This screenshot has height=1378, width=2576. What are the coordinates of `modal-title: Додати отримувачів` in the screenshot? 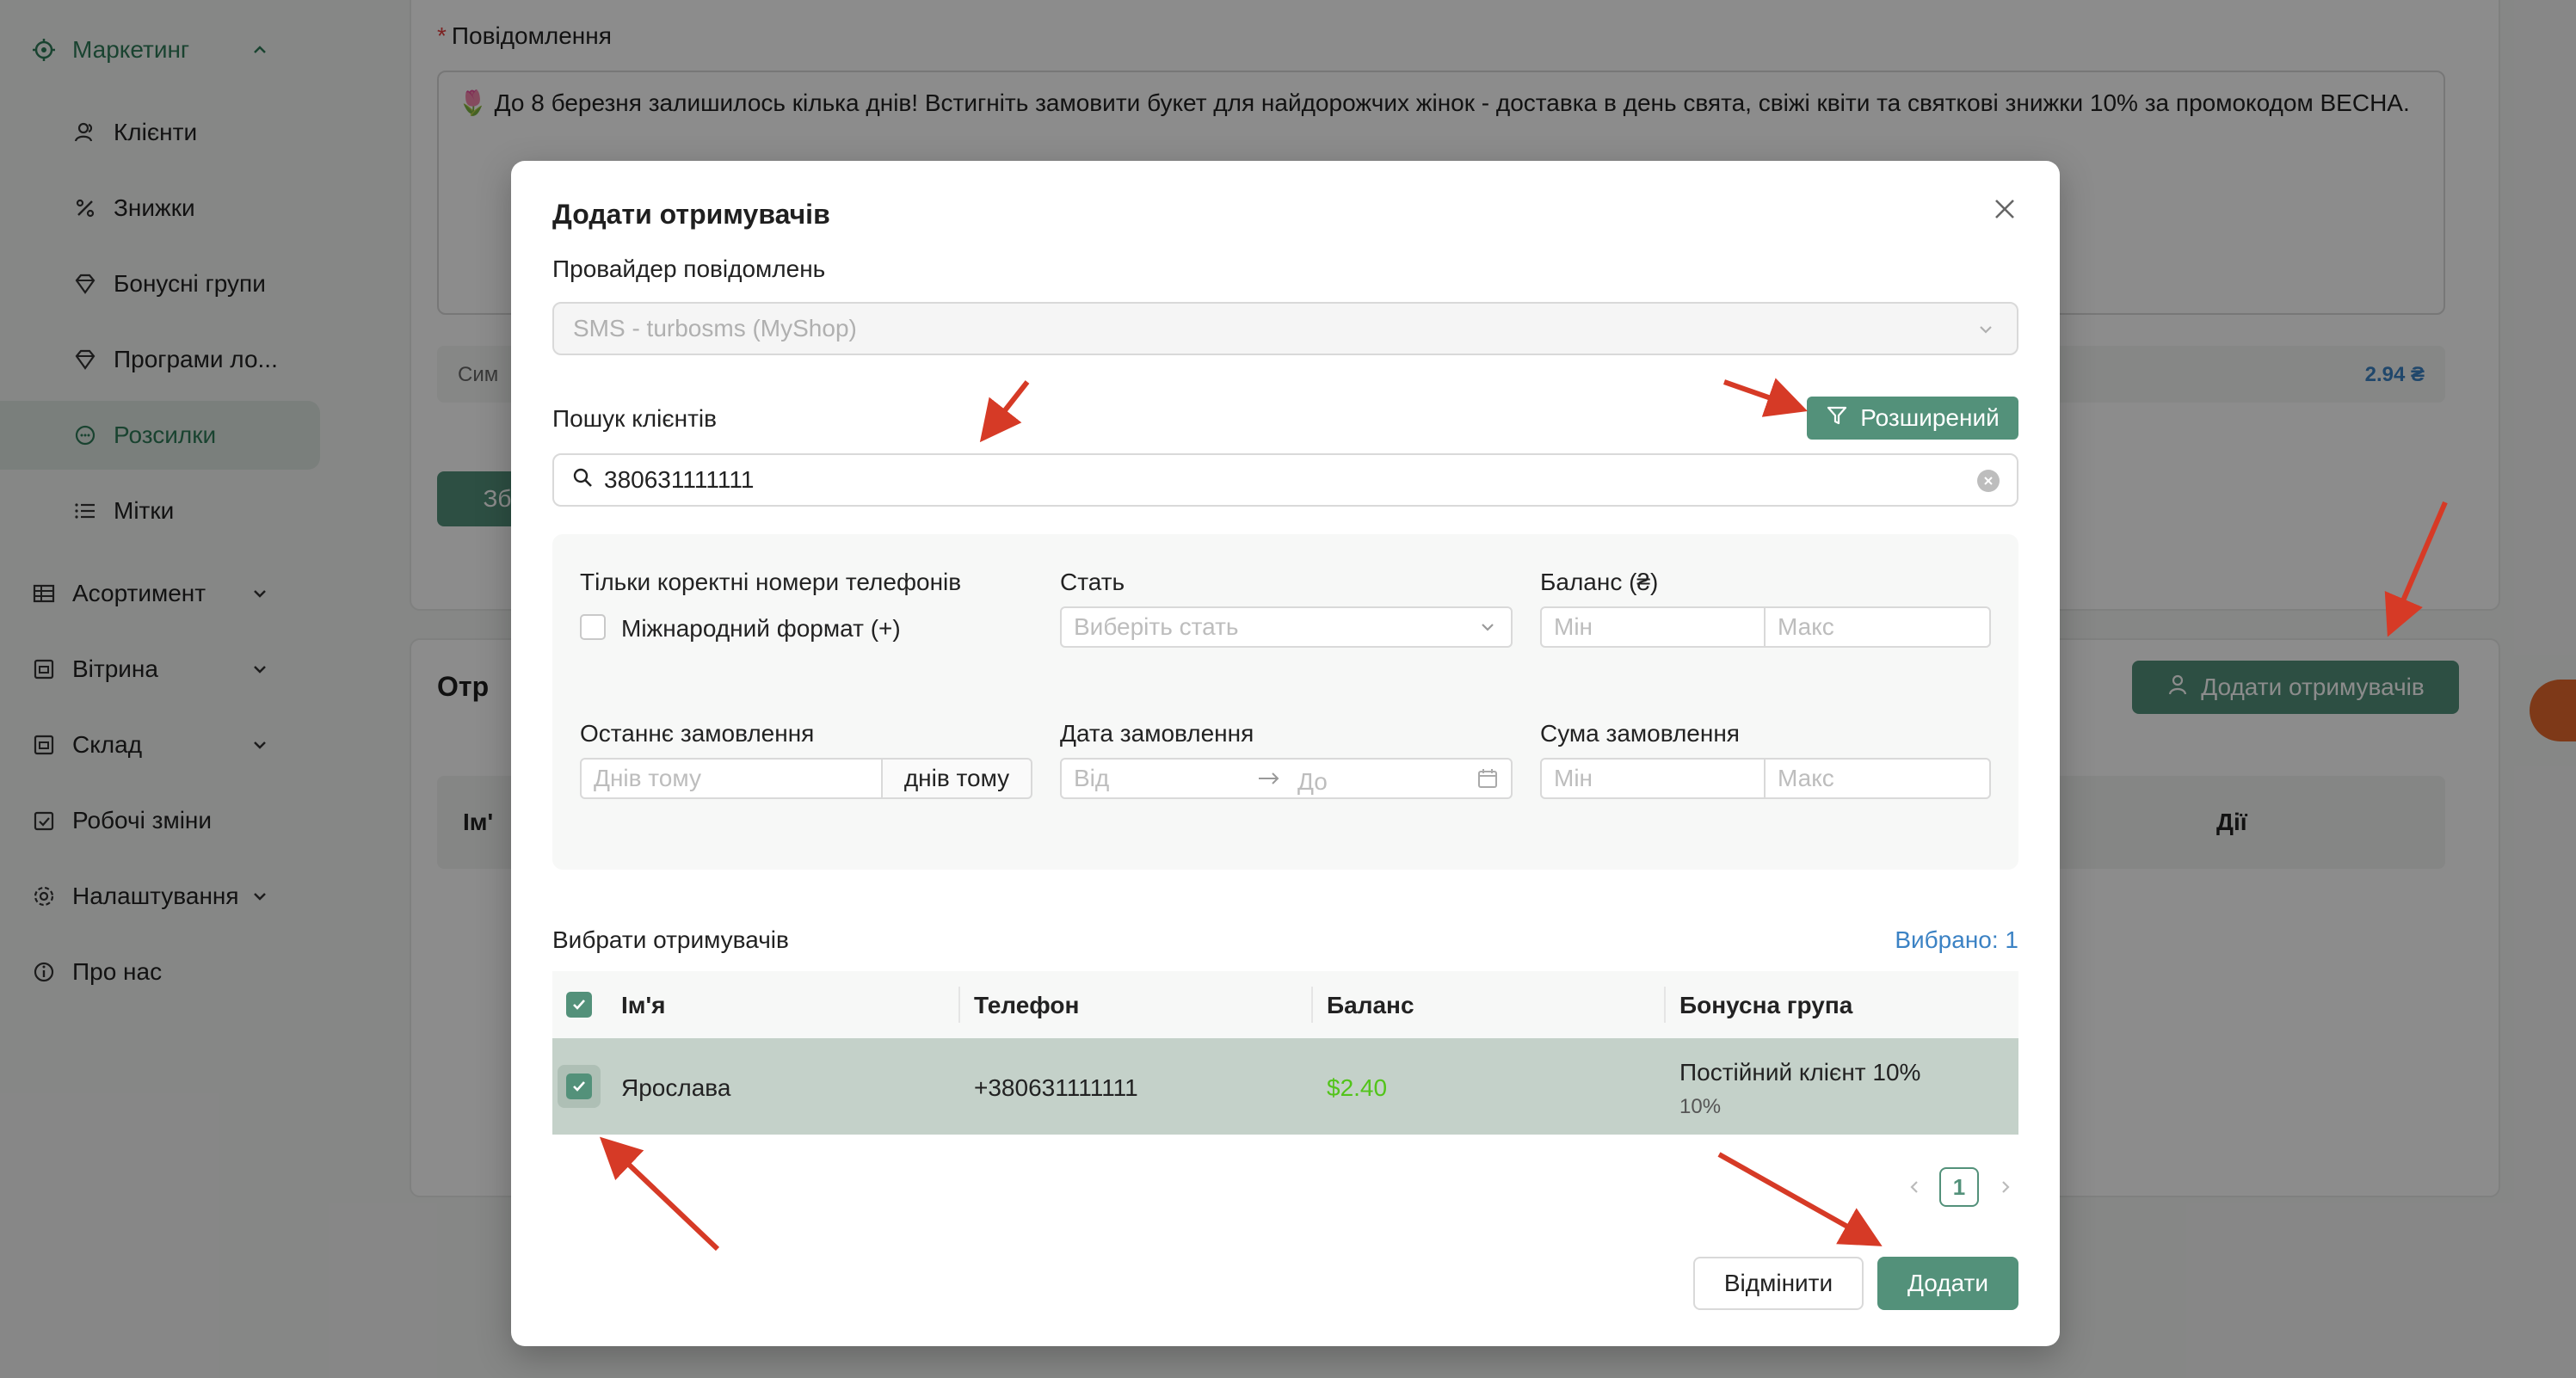 It's located at (691, 214).